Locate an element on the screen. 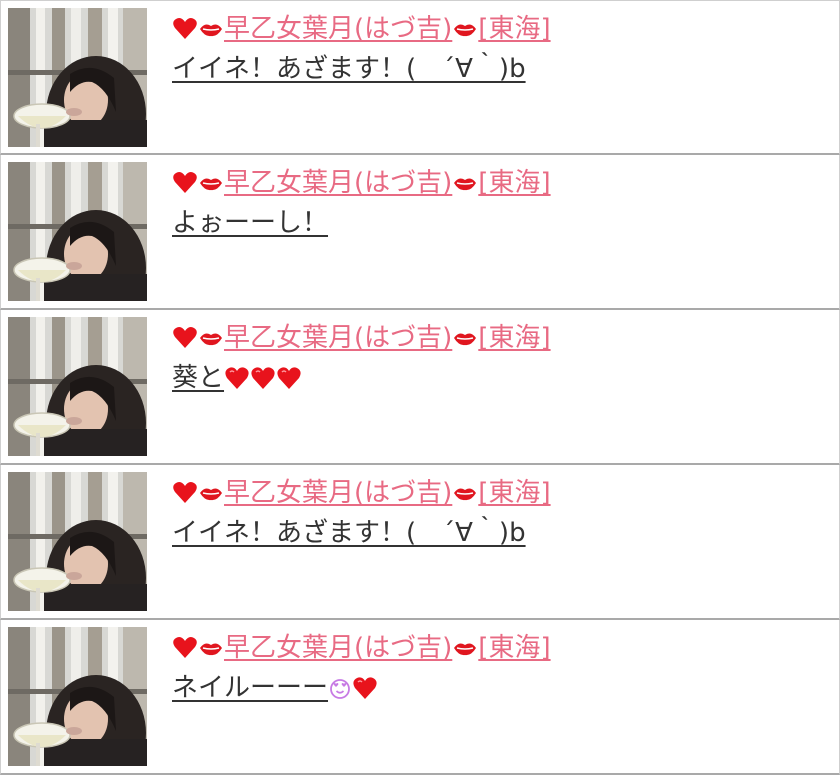 The height and width of the screenshot is (779, 840). comment-message: ネイルーーー is located at coordinates (275, 688).